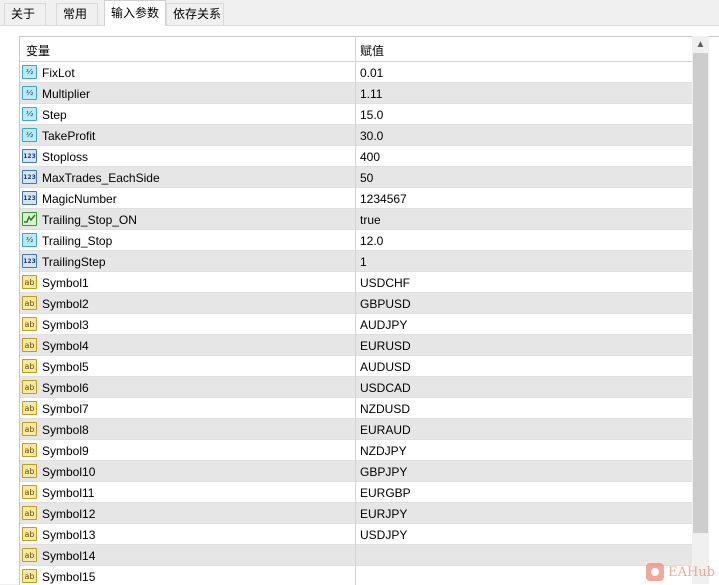  I want to click on parameter-value: USDJPY, so click(383, 535).